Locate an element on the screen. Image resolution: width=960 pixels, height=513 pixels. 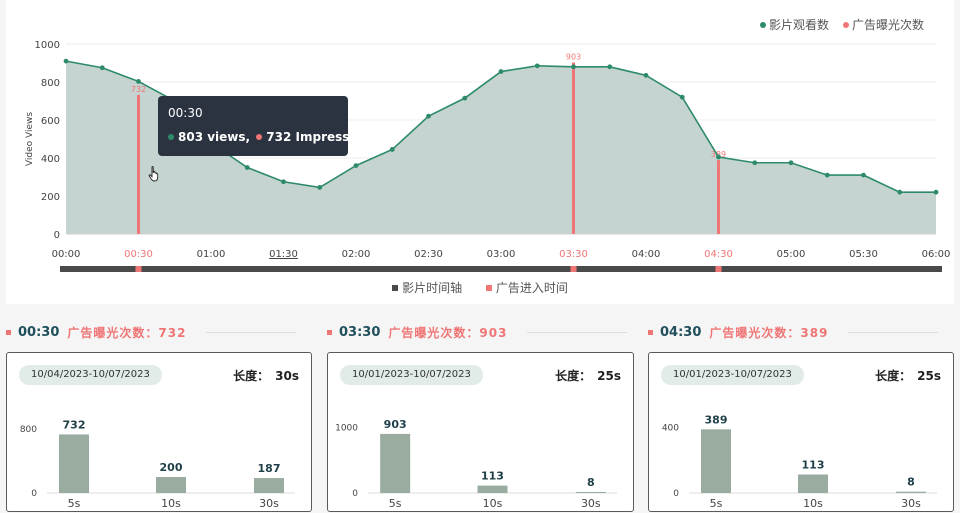
x-tick-label: 05:30 is located at coordinates (863, 254).